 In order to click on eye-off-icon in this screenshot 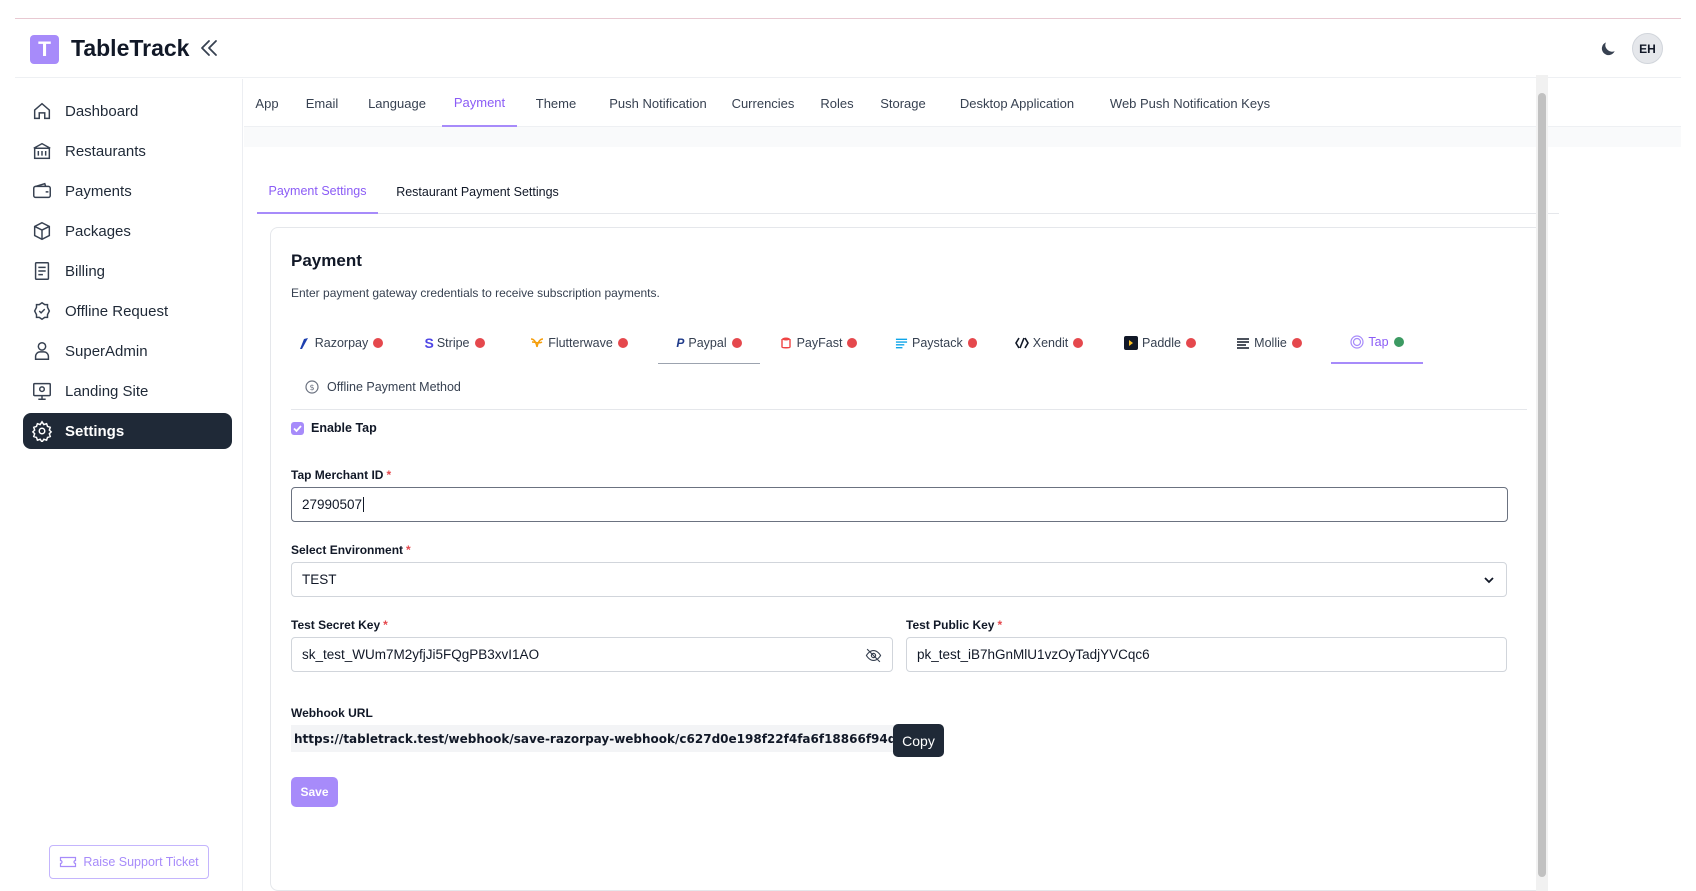, I will do `click(873, 655)`.